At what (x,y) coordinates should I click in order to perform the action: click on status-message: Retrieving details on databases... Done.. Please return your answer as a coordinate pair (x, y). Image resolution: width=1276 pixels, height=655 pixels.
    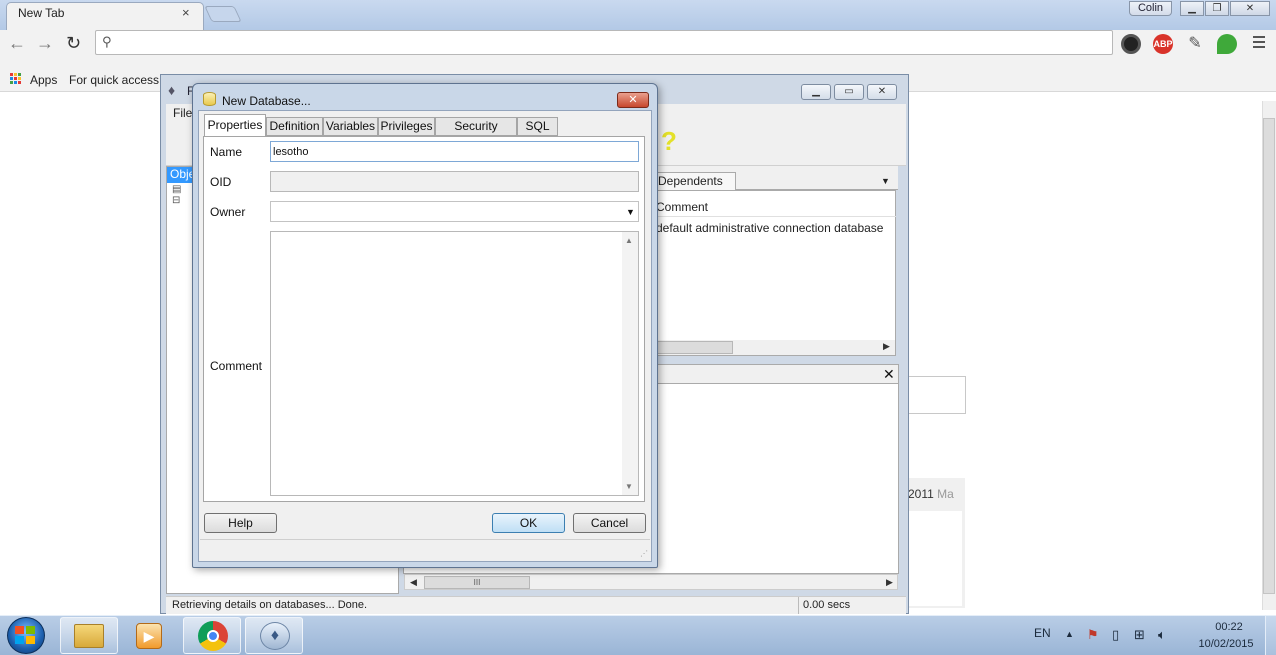
    Looking at the image, I should click on (270, 605).